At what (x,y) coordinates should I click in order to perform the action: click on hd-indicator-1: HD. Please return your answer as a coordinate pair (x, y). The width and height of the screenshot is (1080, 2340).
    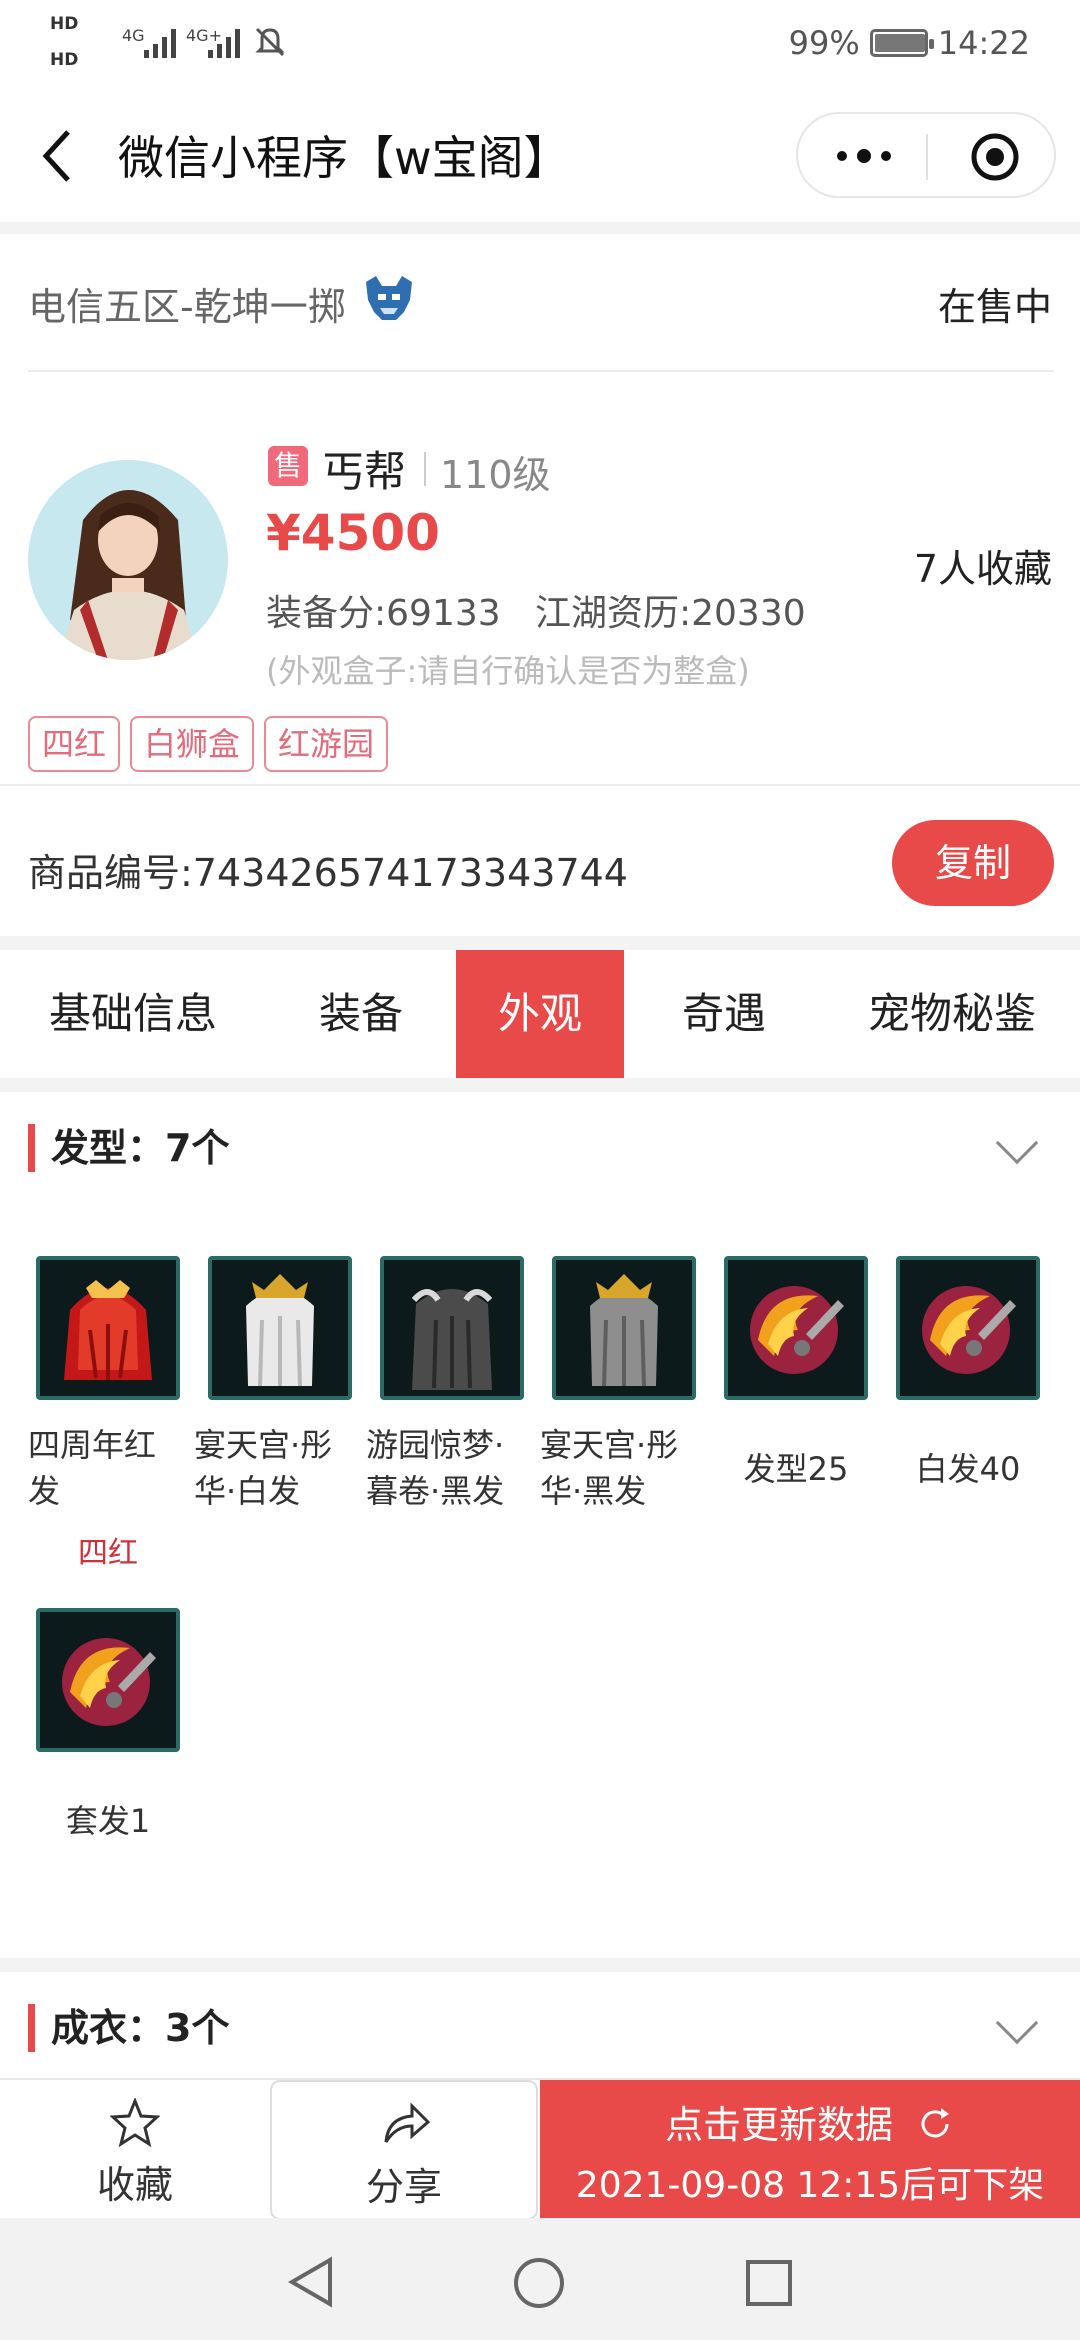
    Looking at the image, I should click on (64, 24).